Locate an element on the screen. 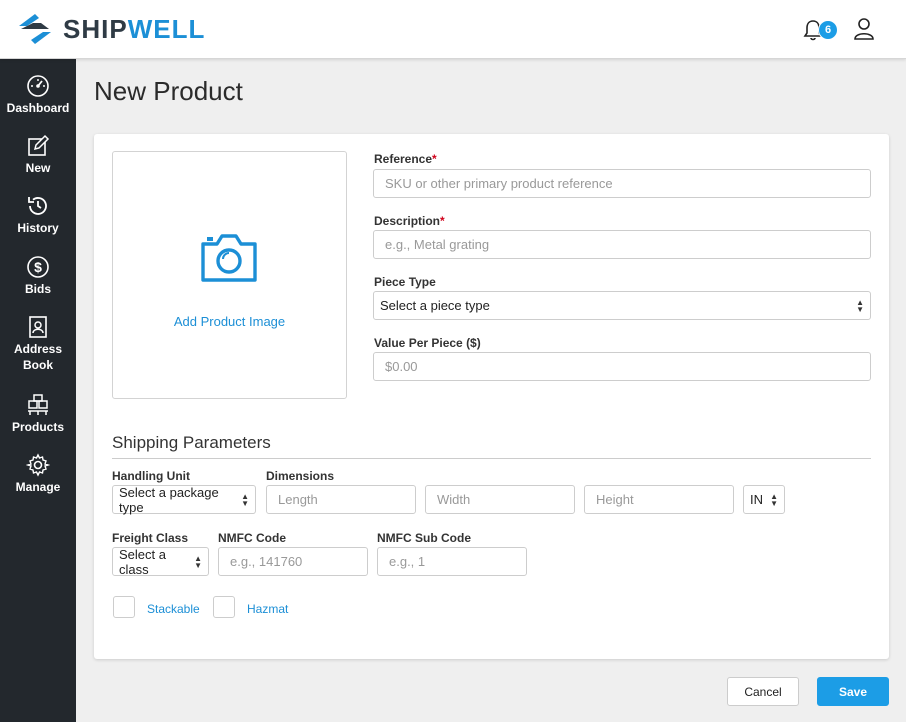  sidebar-item-label: History is located at coordinates (38, 228).